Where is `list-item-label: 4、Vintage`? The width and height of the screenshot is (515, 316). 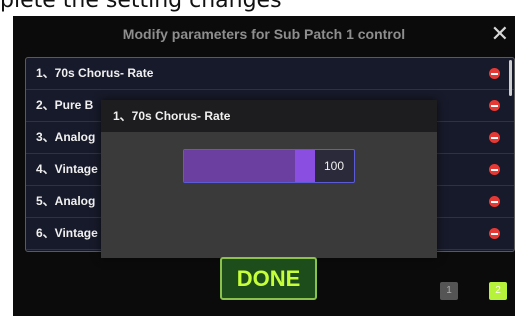
list-item-label: 4、Vintage is located at coordinates (67, 169).